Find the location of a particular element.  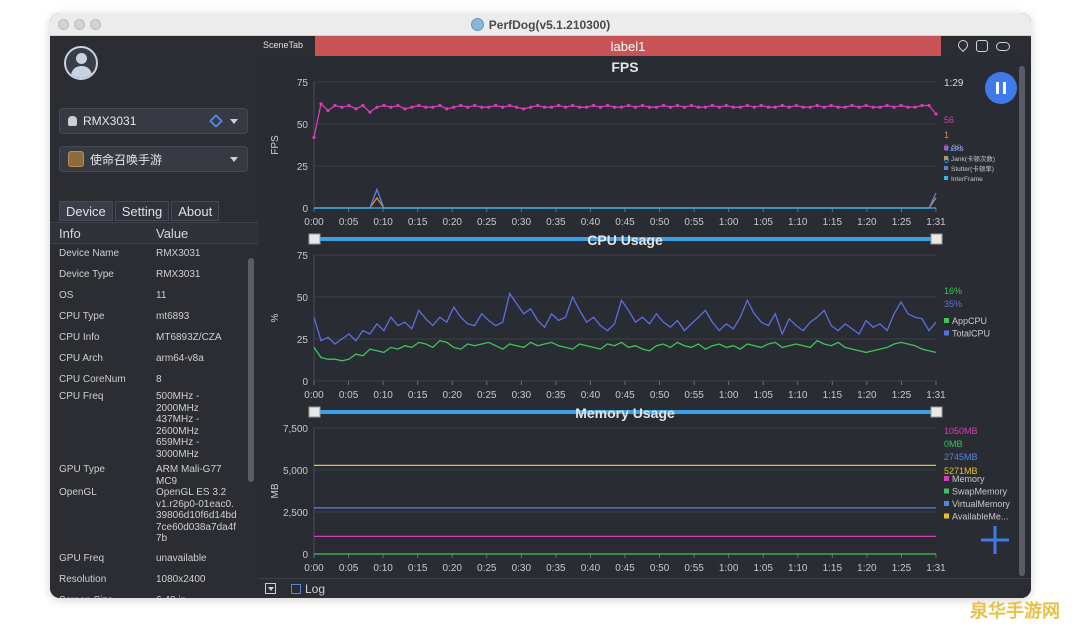

y-tick-label: 25 is located at coordinates (303, 340).